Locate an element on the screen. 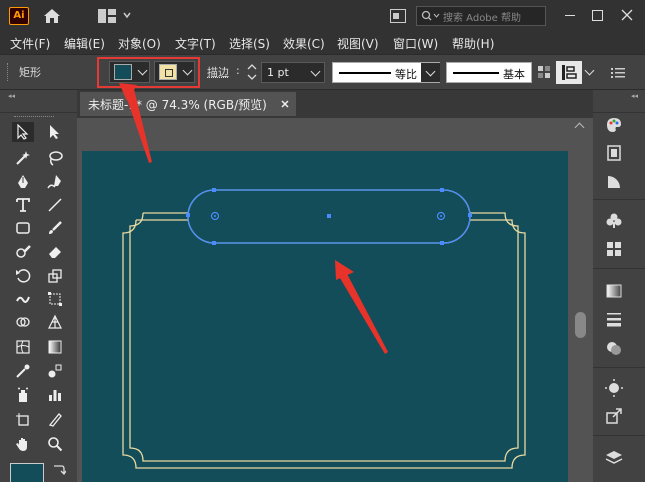 The height and width of the screenshot is (482, 645). gradient-panel-icon is located at coordinates (614, 291).